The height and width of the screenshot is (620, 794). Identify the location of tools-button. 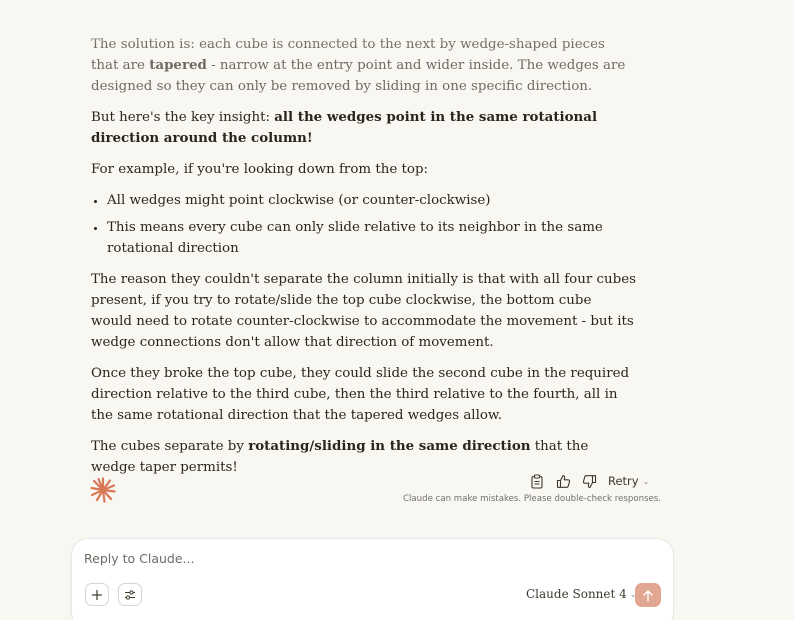
(130, 594).